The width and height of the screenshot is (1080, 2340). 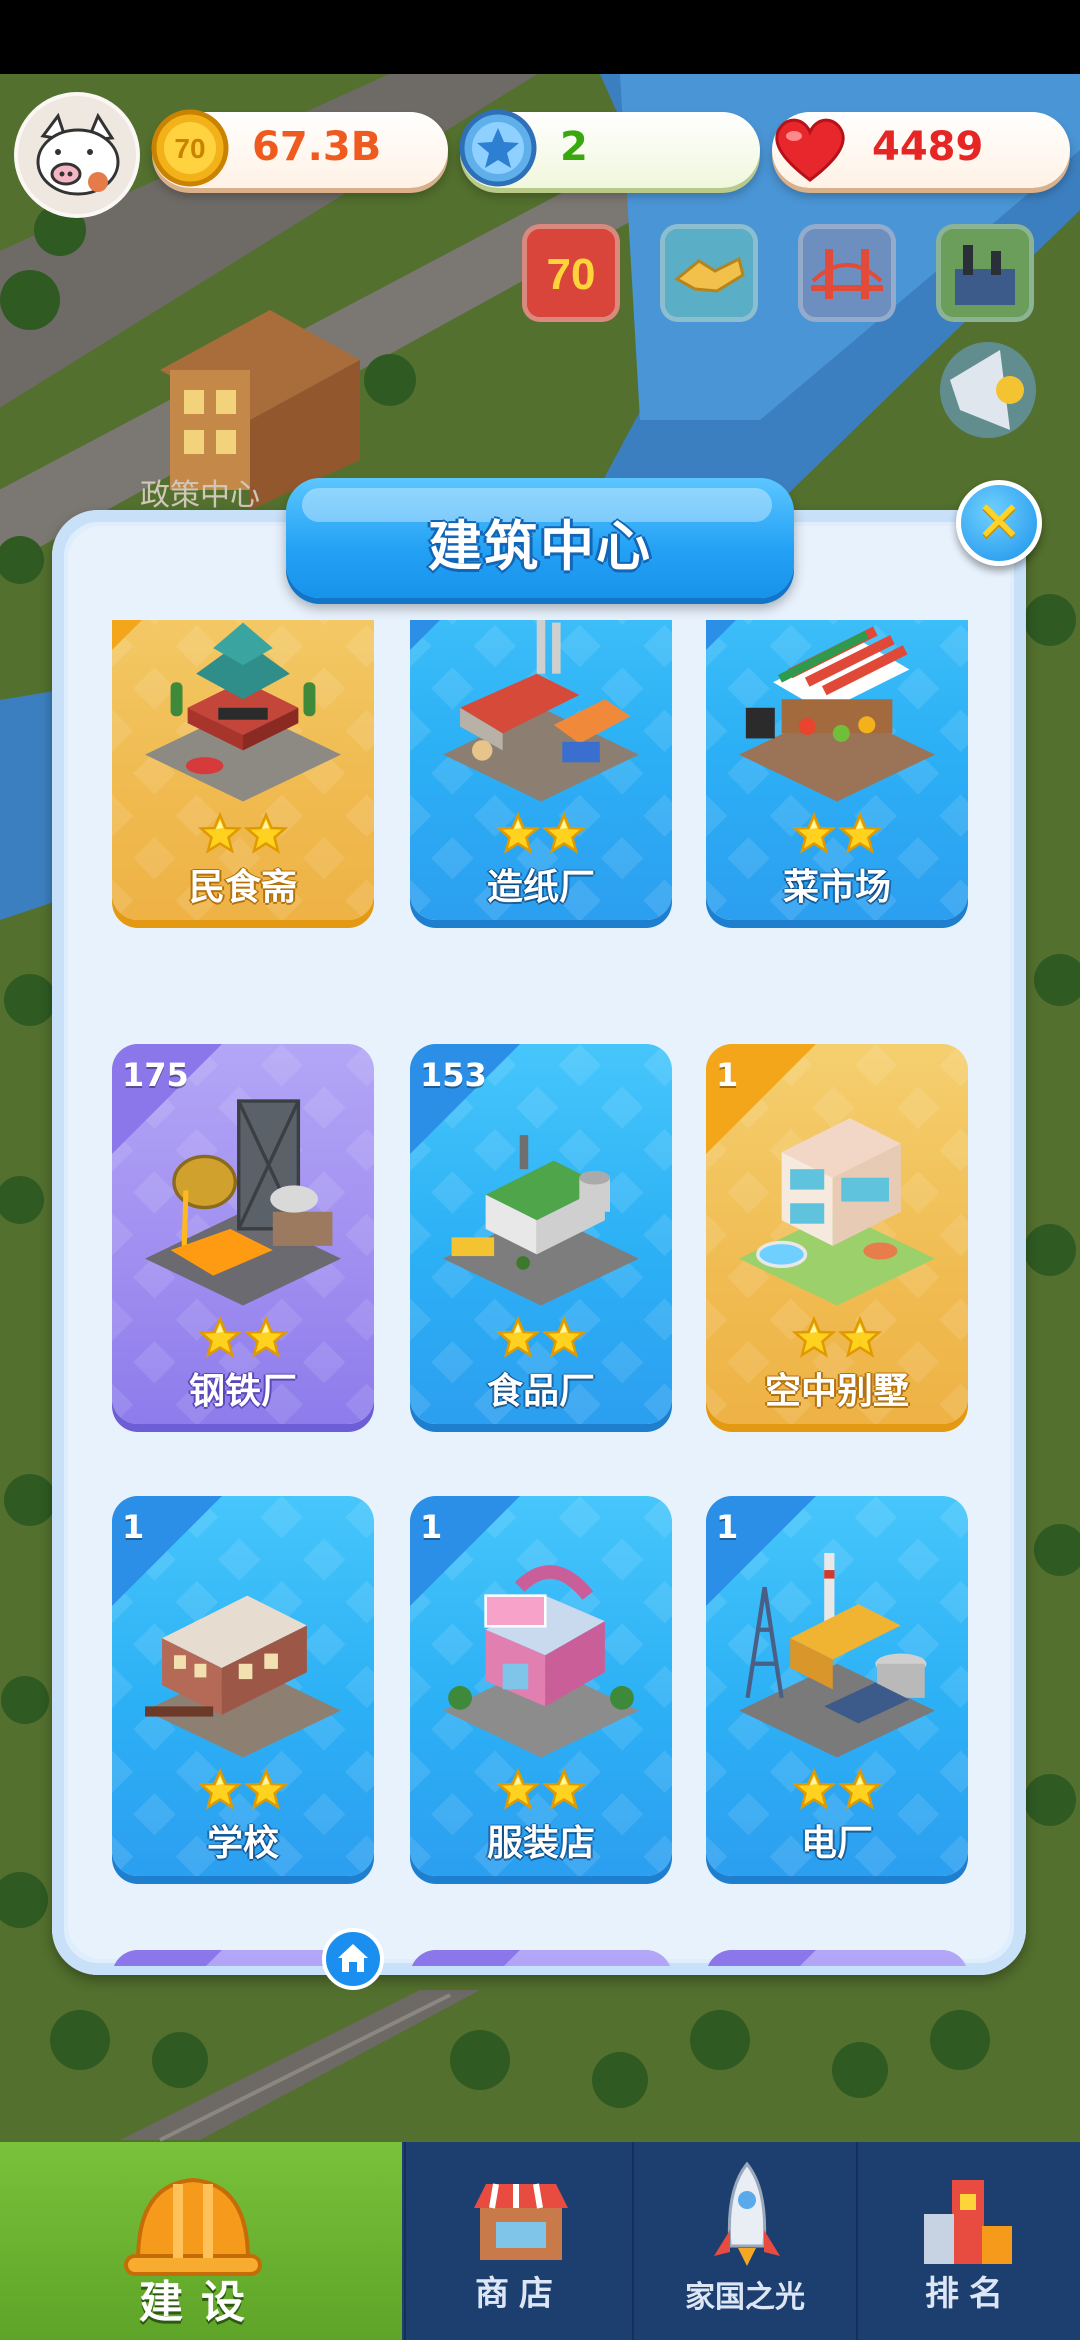 I want to click on building-card: 225造纸厂, so click(x=541, y=770).